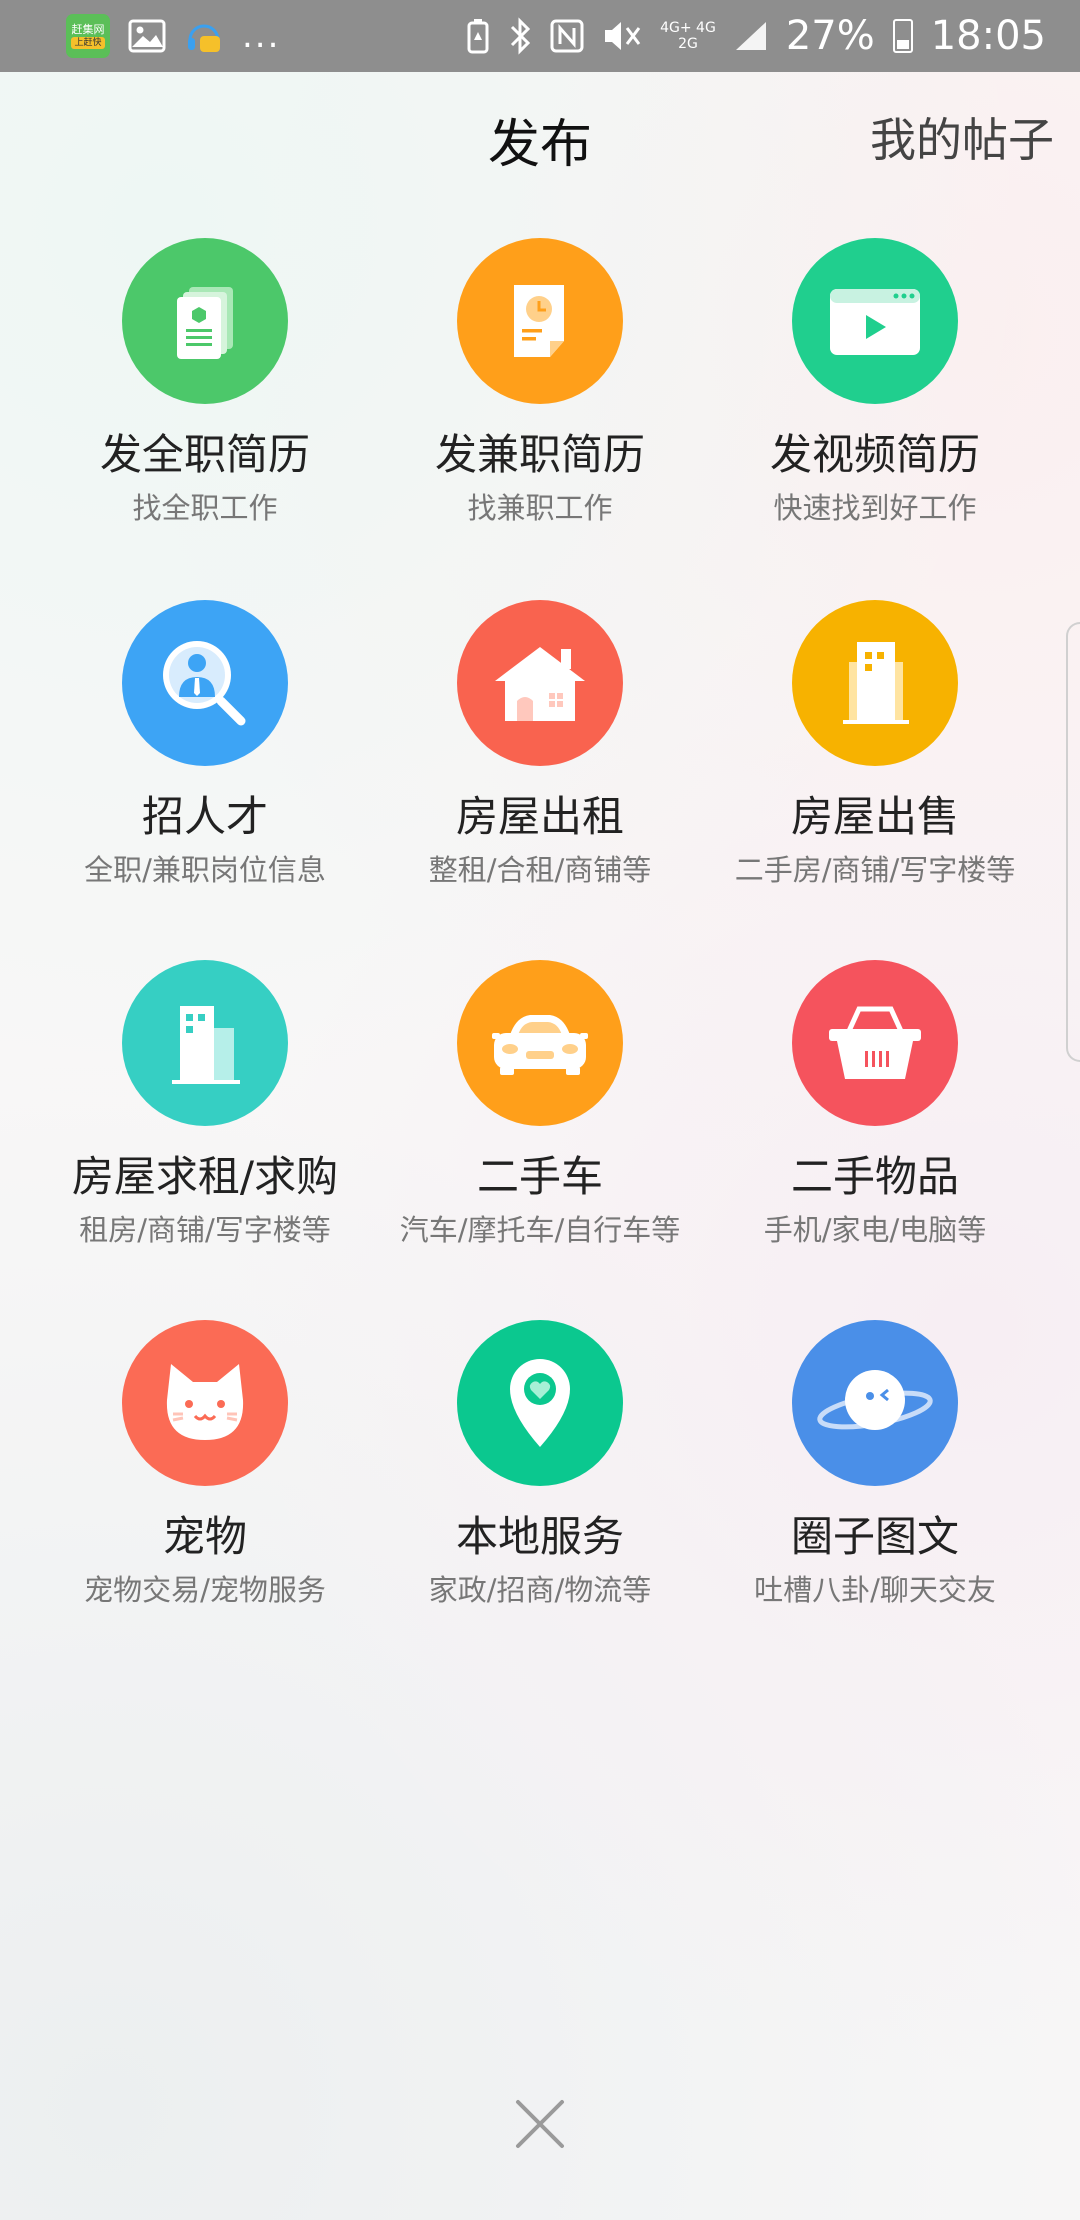 This screenshot has width=1080, height=2220. Describe the element at coordinates (205, 1043) in the screenshot. I see `building-wanted-icon` at that location.